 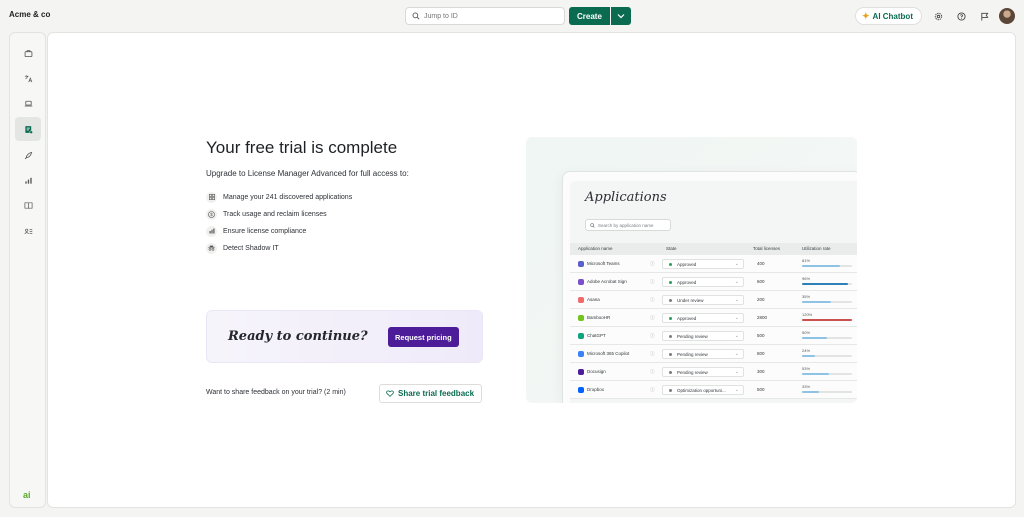 What do you see at coordinates (807, 314) in the screenshot?
I see `utilization-percent: 120%` at bounding box center [807, 314].